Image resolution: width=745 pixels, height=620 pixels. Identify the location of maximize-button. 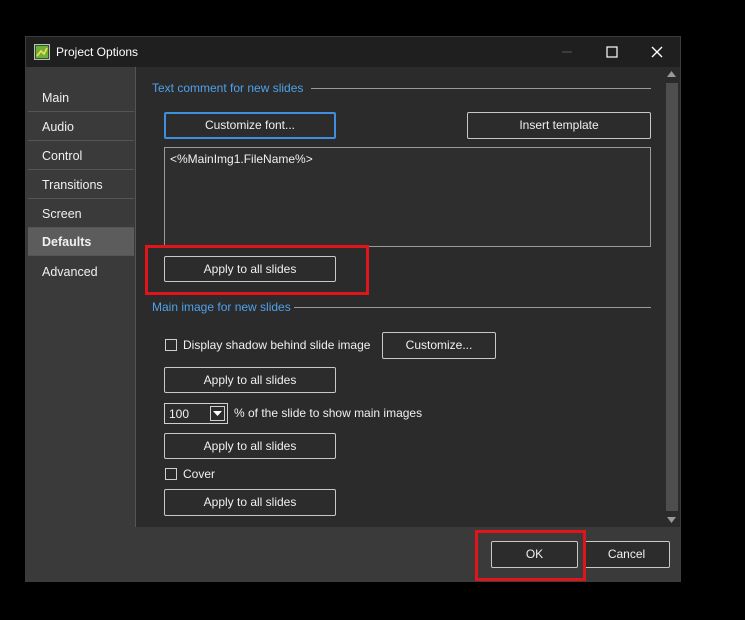
(612, 52).